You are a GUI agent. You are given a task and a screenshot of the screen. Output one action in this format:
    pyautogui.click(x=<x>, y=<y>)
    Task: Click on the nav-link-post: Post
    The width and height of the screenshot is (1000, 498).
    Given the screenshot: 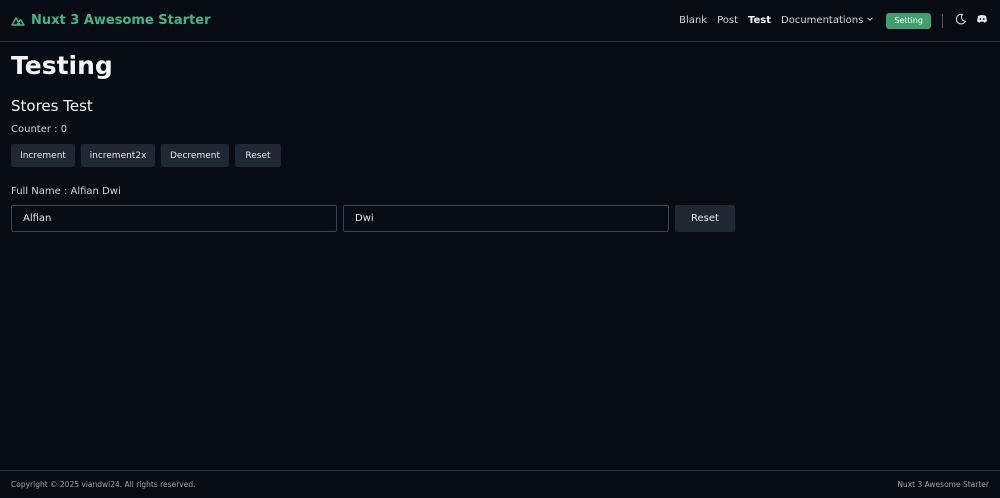 What is the action you would take?
    pyautogui.click(x=727, y=20)
    